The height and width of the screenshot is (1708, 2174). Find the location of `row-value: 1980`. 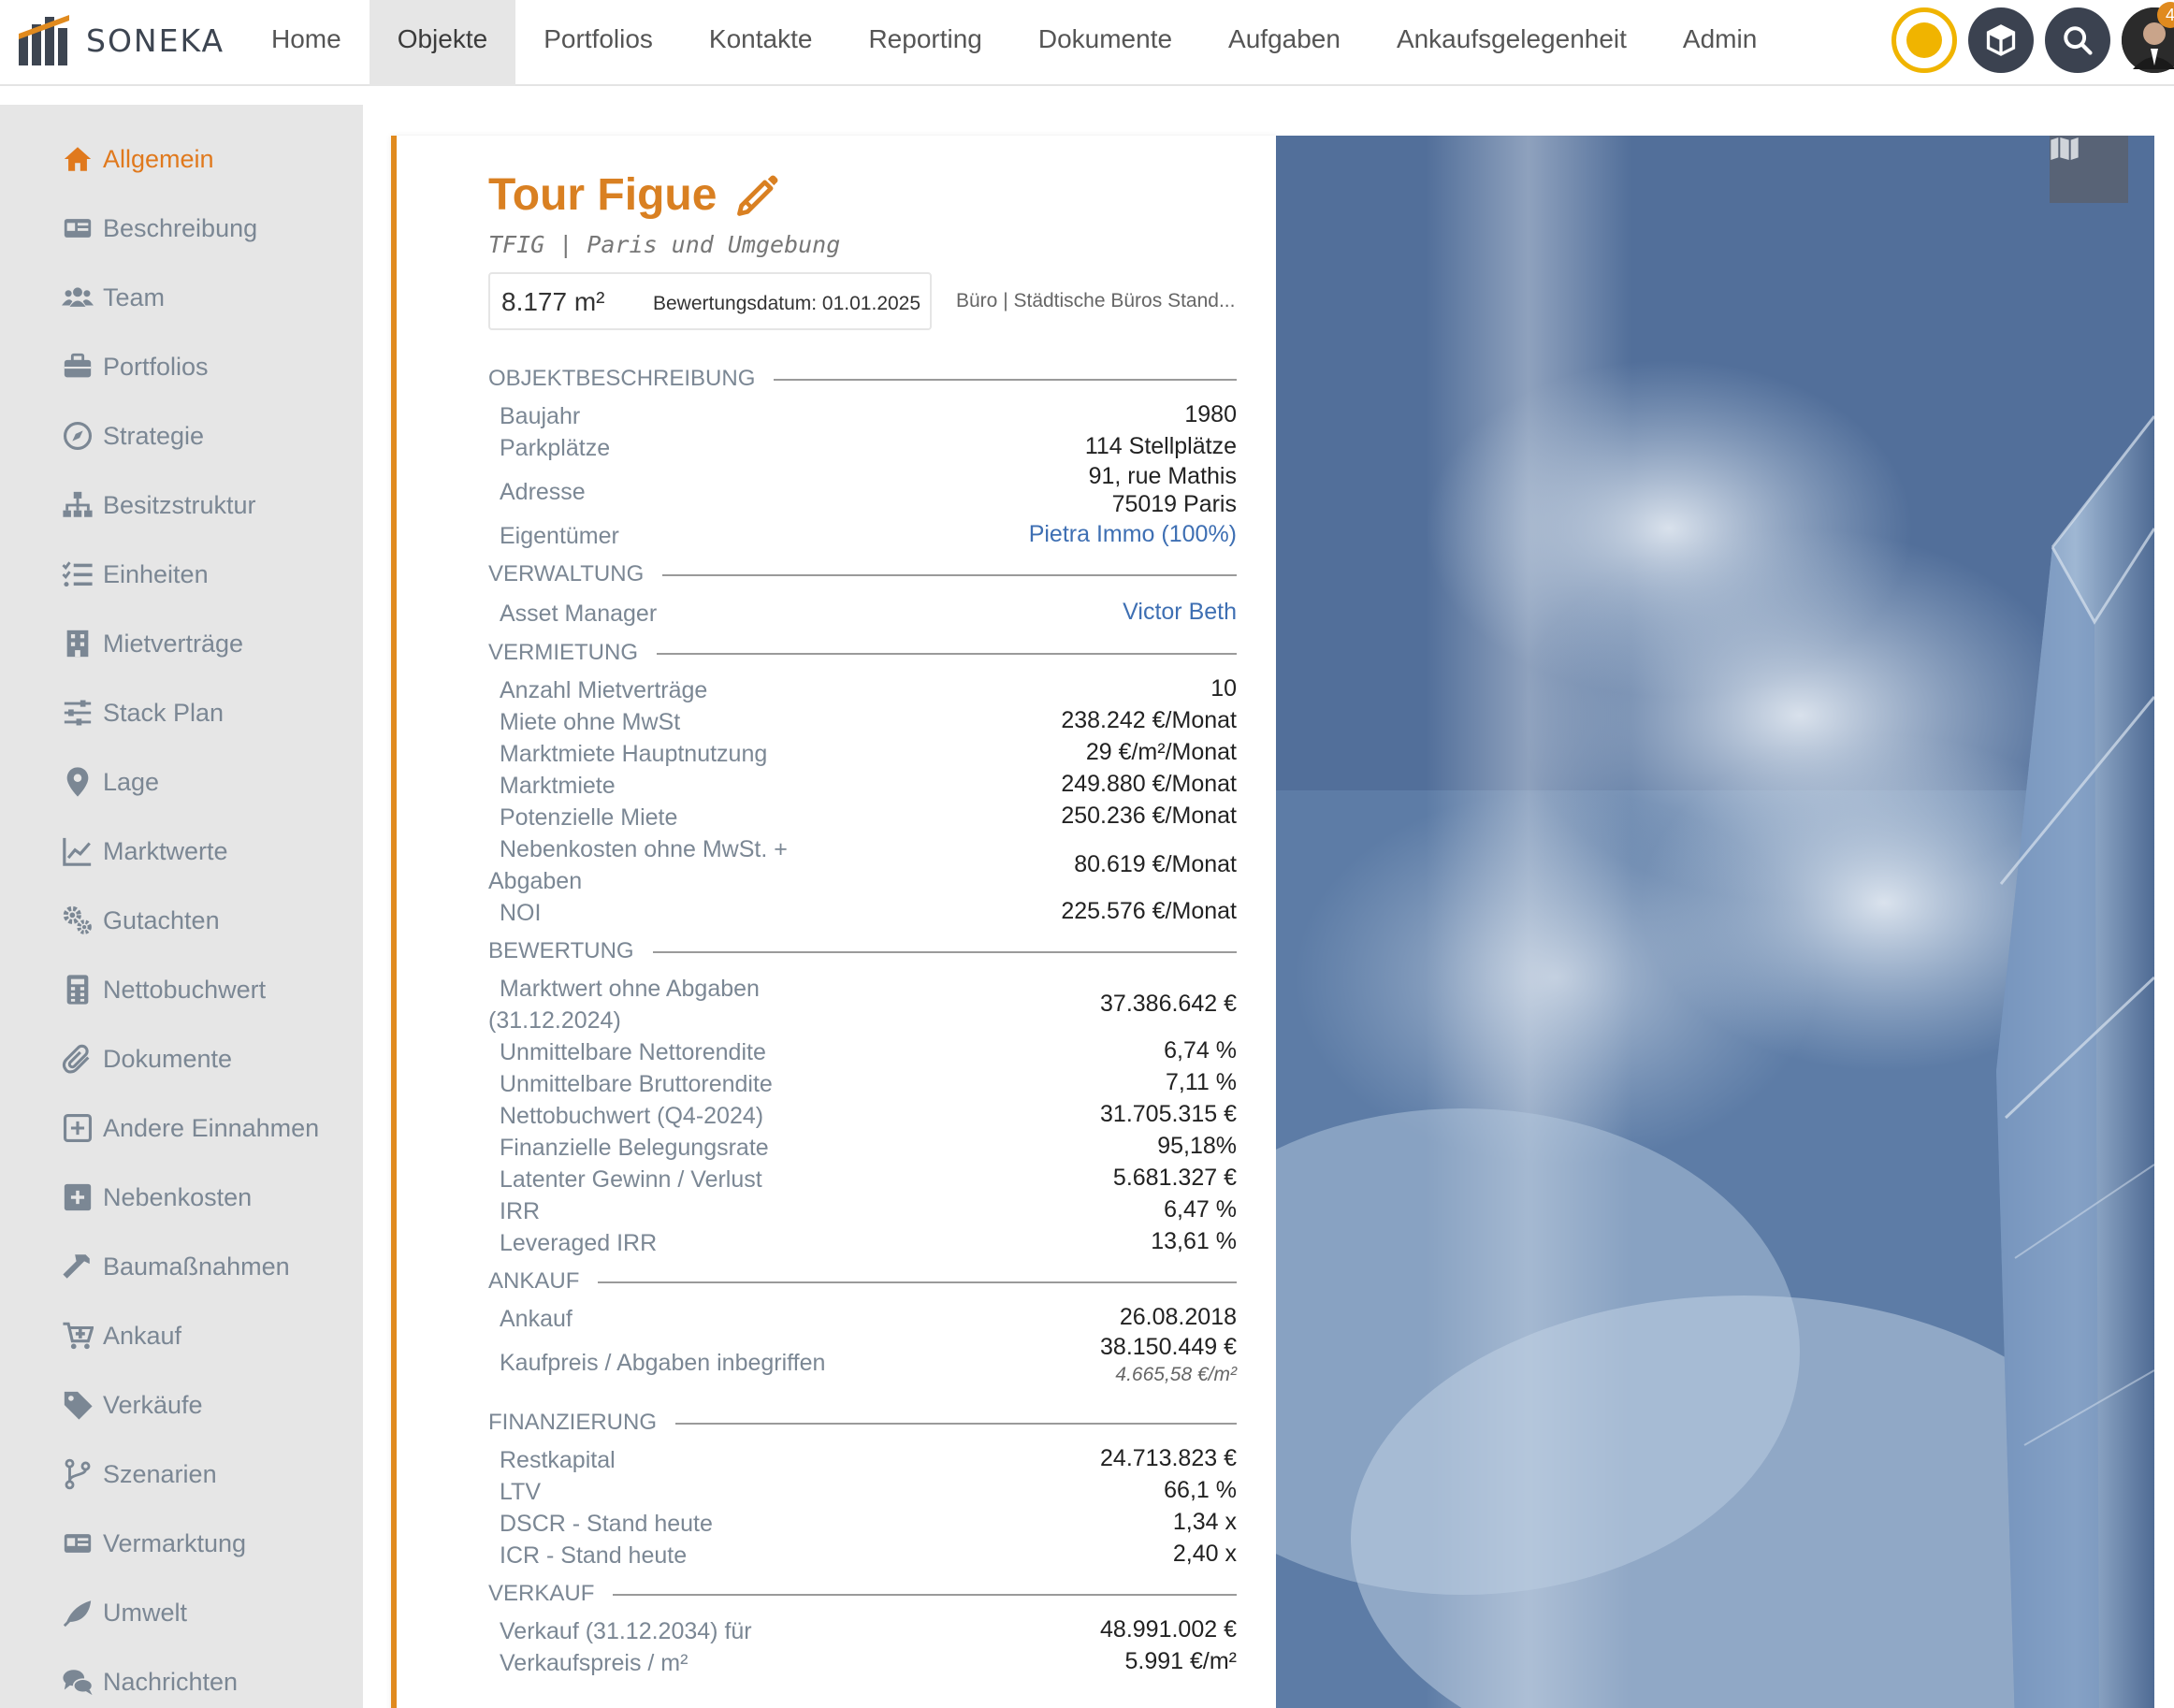

row-value: 1980 is located at coordinates (1210, 414).